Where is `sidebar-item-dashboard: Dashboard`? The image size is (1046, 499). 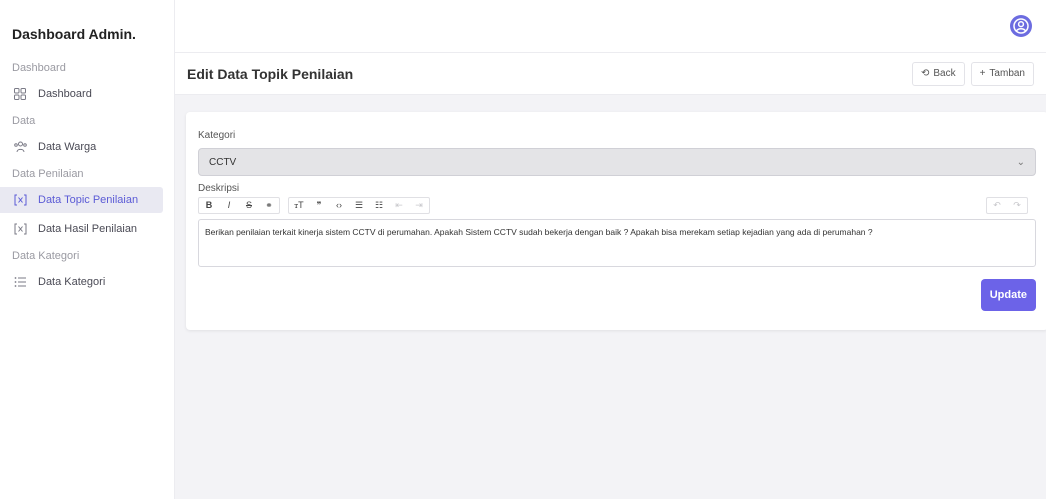 sidebar-item-dashboard: Dashboard is located at coordinates (87, 94).